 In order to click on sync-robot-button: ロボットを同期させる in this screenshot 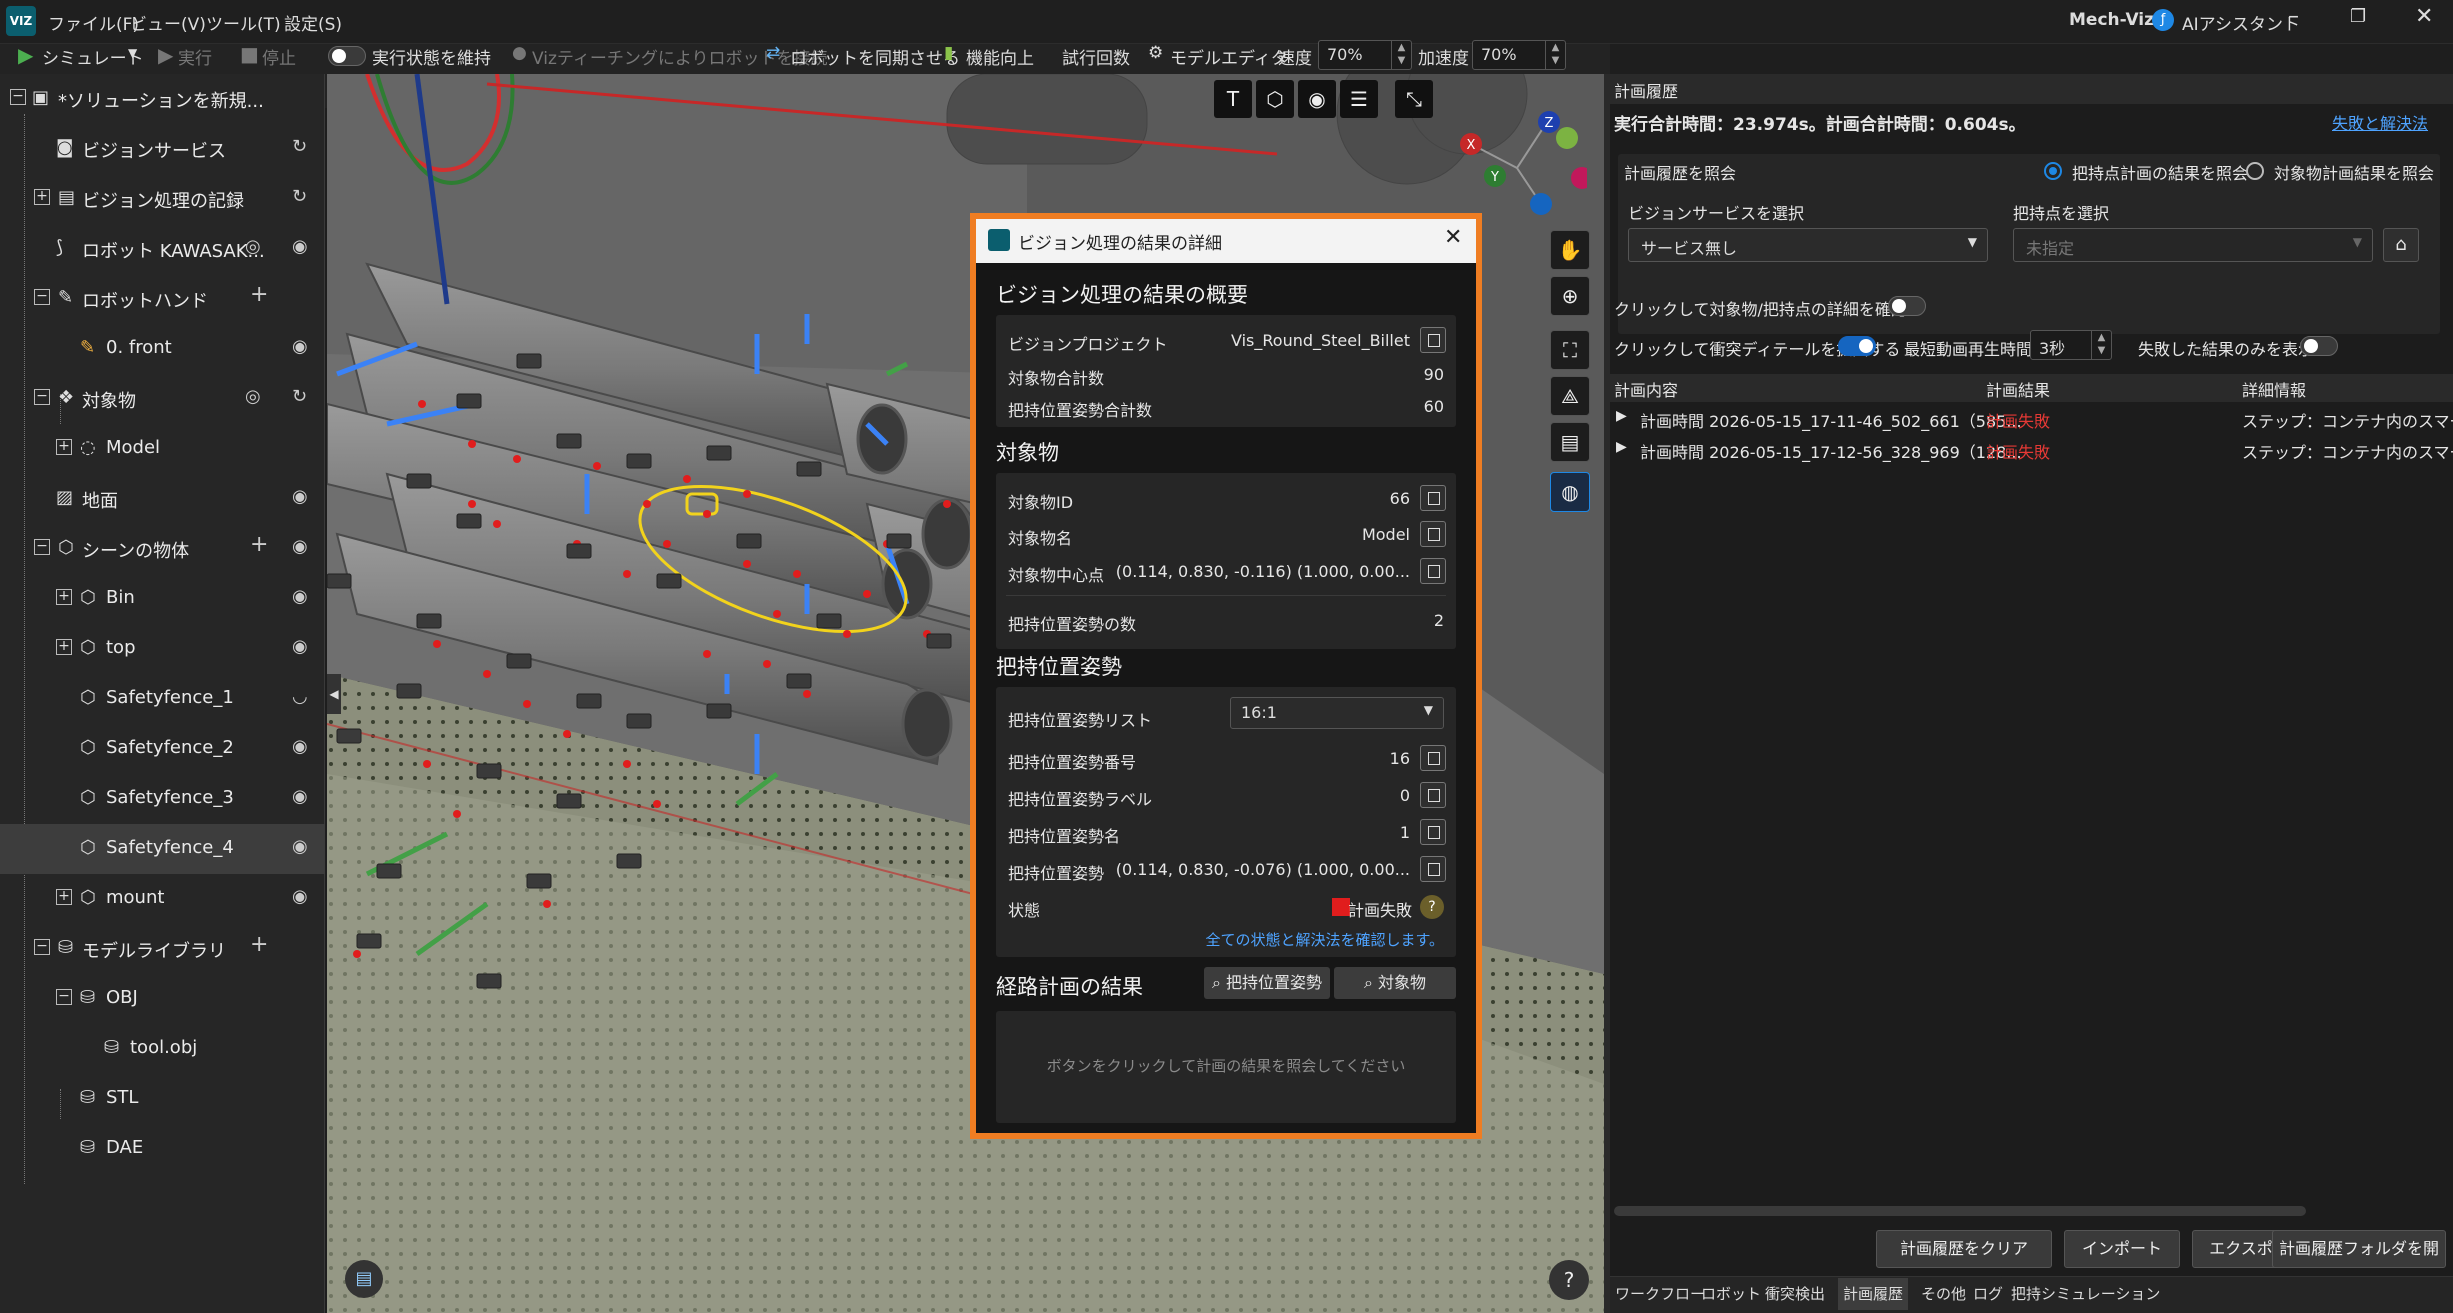, I will do `click(875, 56)`.